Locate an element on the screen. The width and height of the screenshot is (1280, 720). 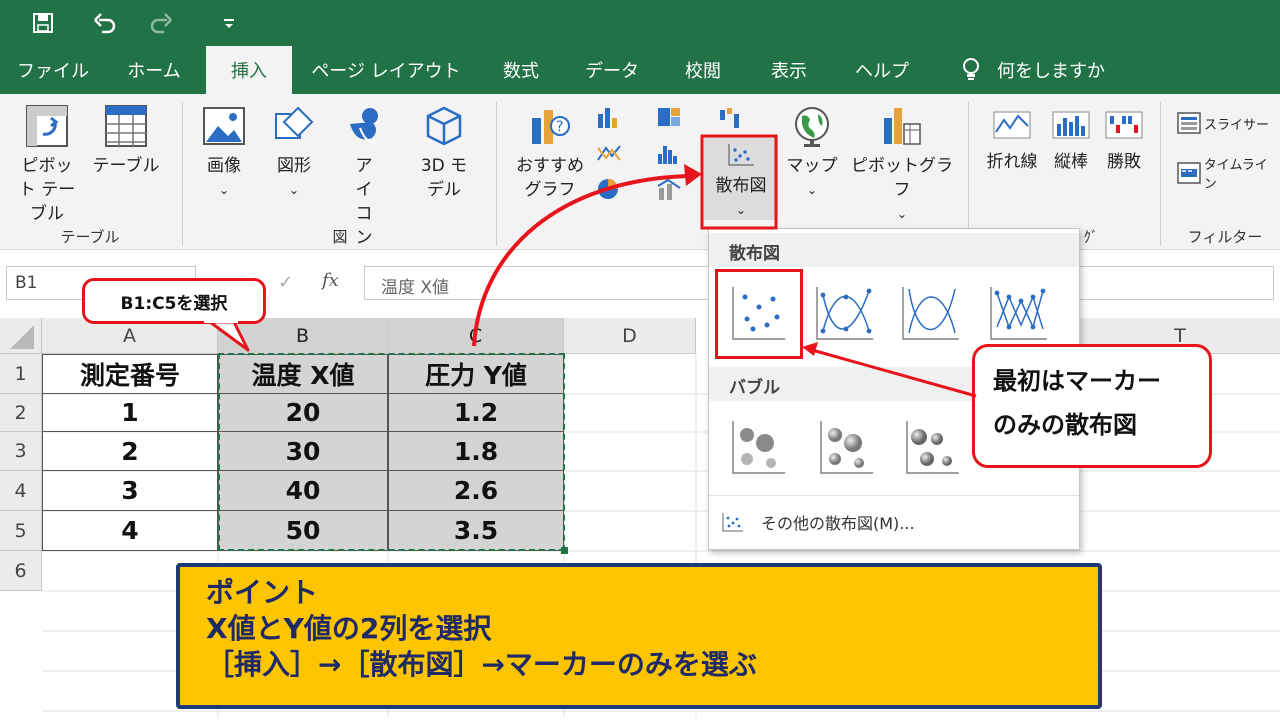
point-line-1: X値とY値の2列を選択 is located at coordinates (349, 628).